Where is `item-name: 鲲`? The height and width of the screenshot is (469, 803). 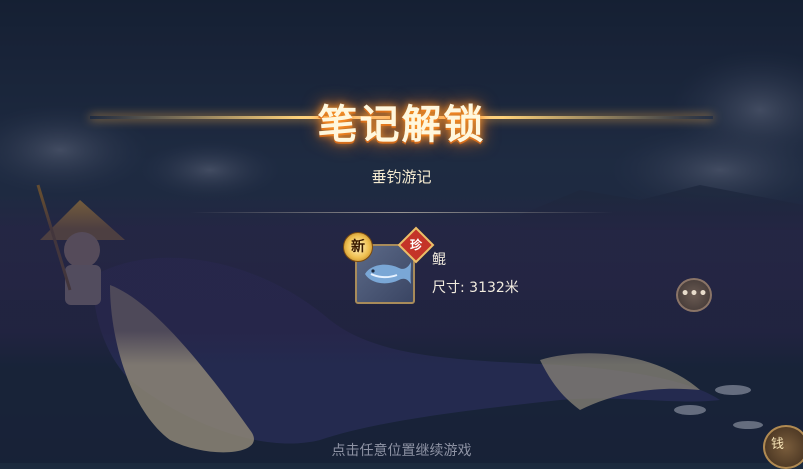
item-name: 鲲 is located at coordinates (439, 260).